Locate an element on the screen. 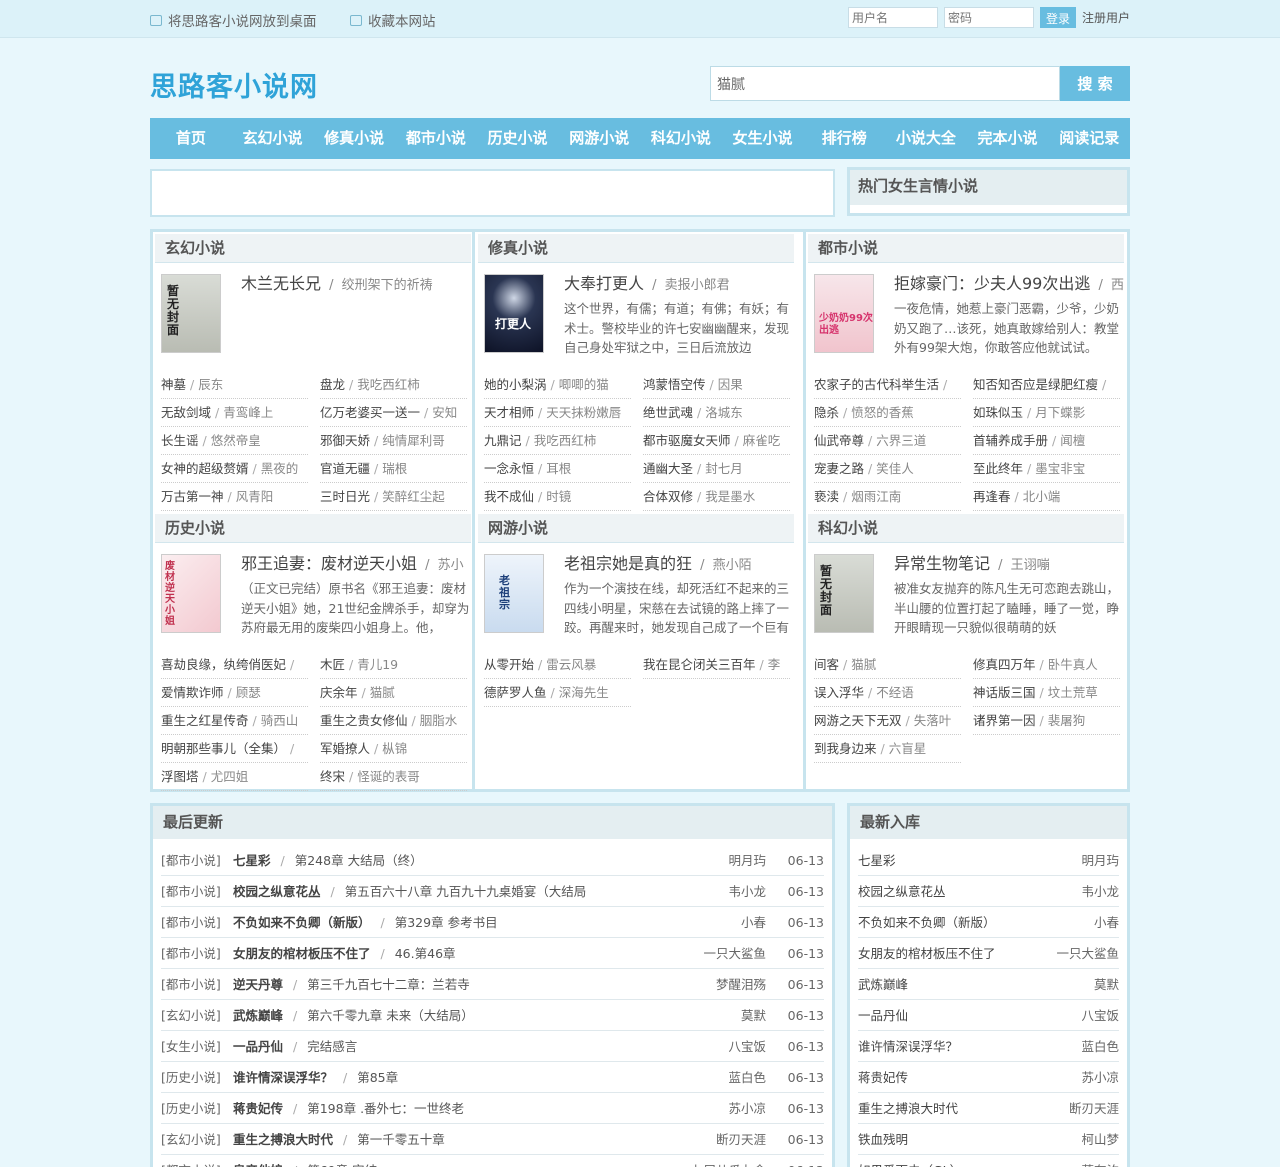 This screenshot has width=1280, height=1167. book-name: 女朋友的棺材板压不住了 is located at coordinates (927, 953).